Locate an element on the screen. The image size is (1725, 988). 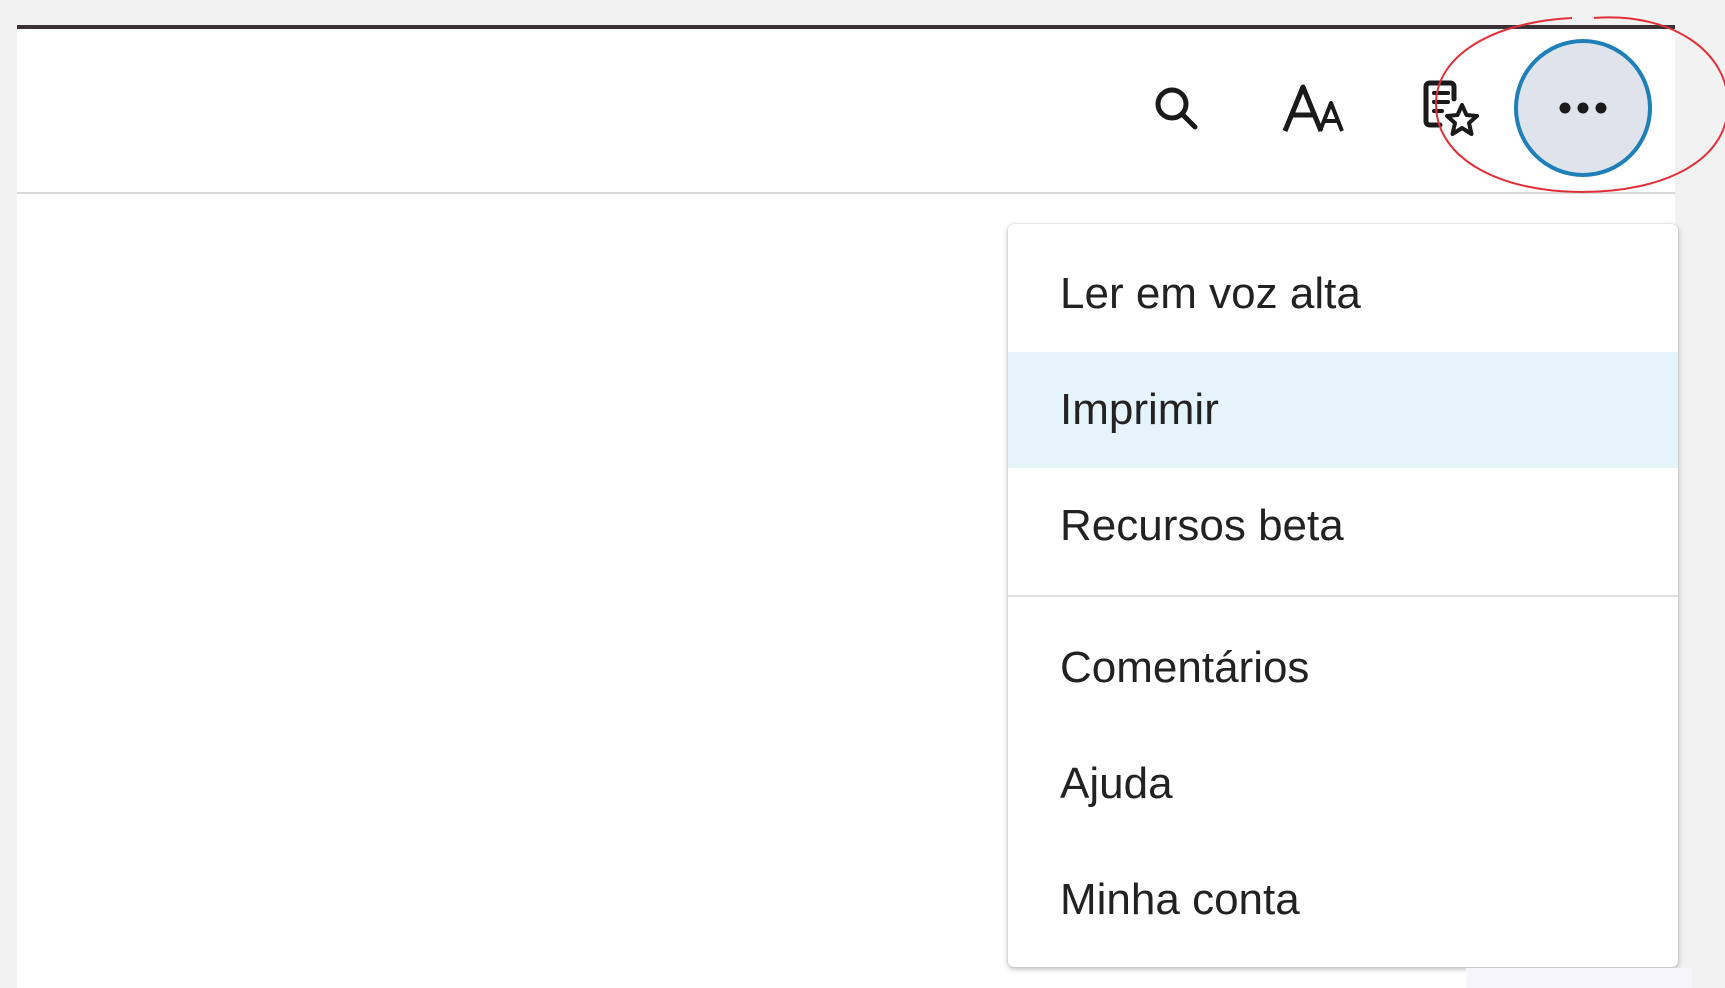
reader-favorite-icon is located at coordinates (1451, 108).